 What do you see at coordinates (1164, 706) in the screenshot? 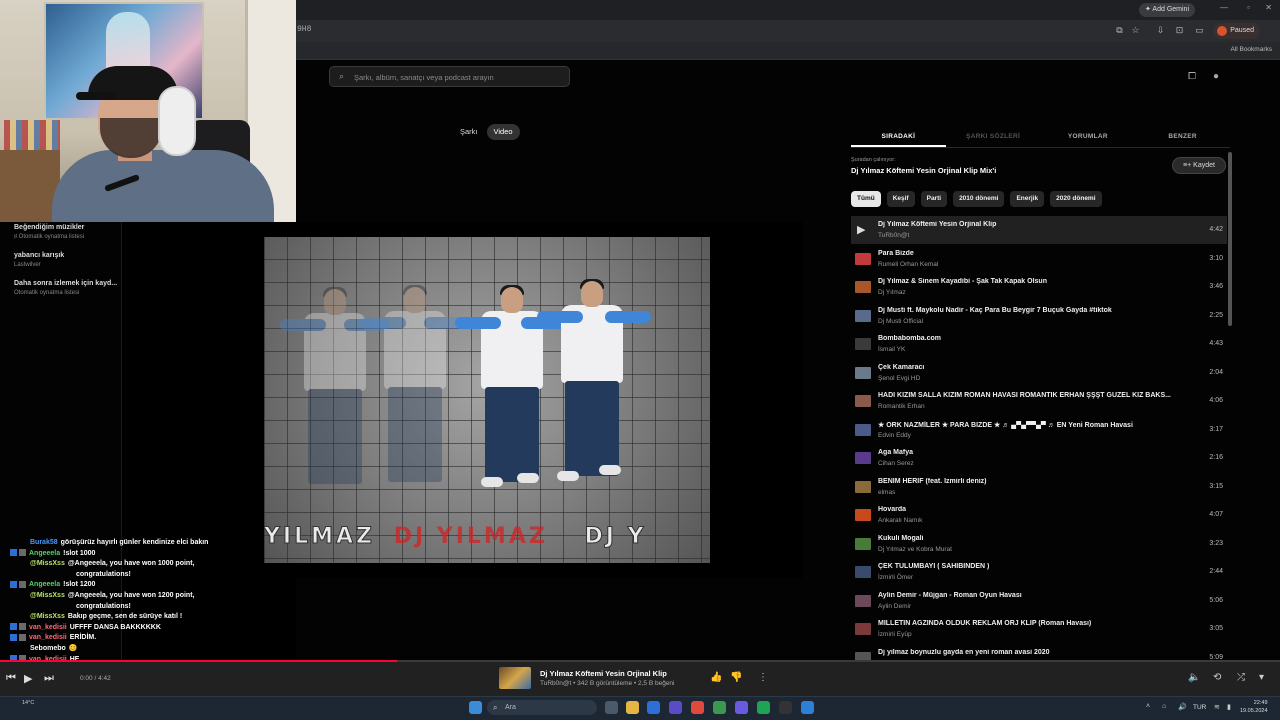
I see `network-icon: ⌂` at bounding box center [1164, 706].